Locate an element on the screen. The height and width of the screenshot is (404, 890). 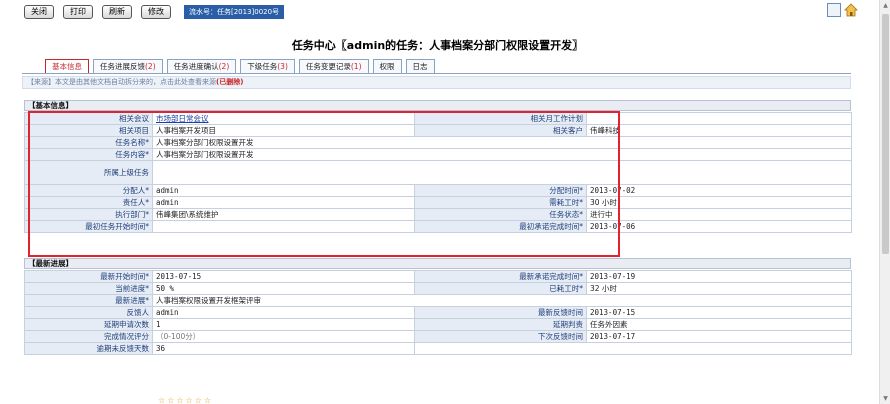
initial-promise-value: 2013-07-06 is located at coordinates (719, 226).